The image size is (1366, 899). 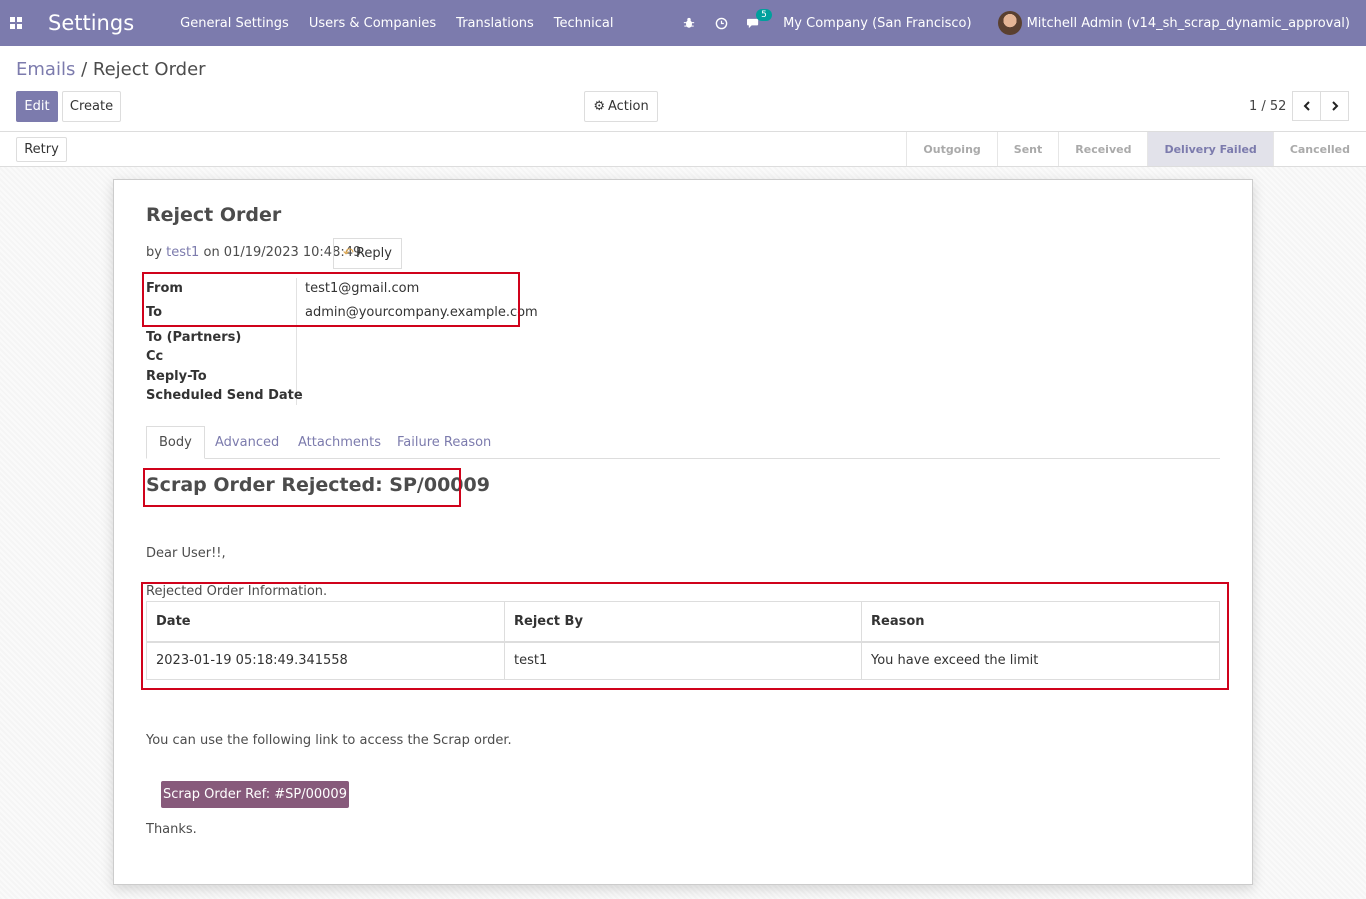 I want to click on messages-count-badge: 5, so click(x=764, y=14).